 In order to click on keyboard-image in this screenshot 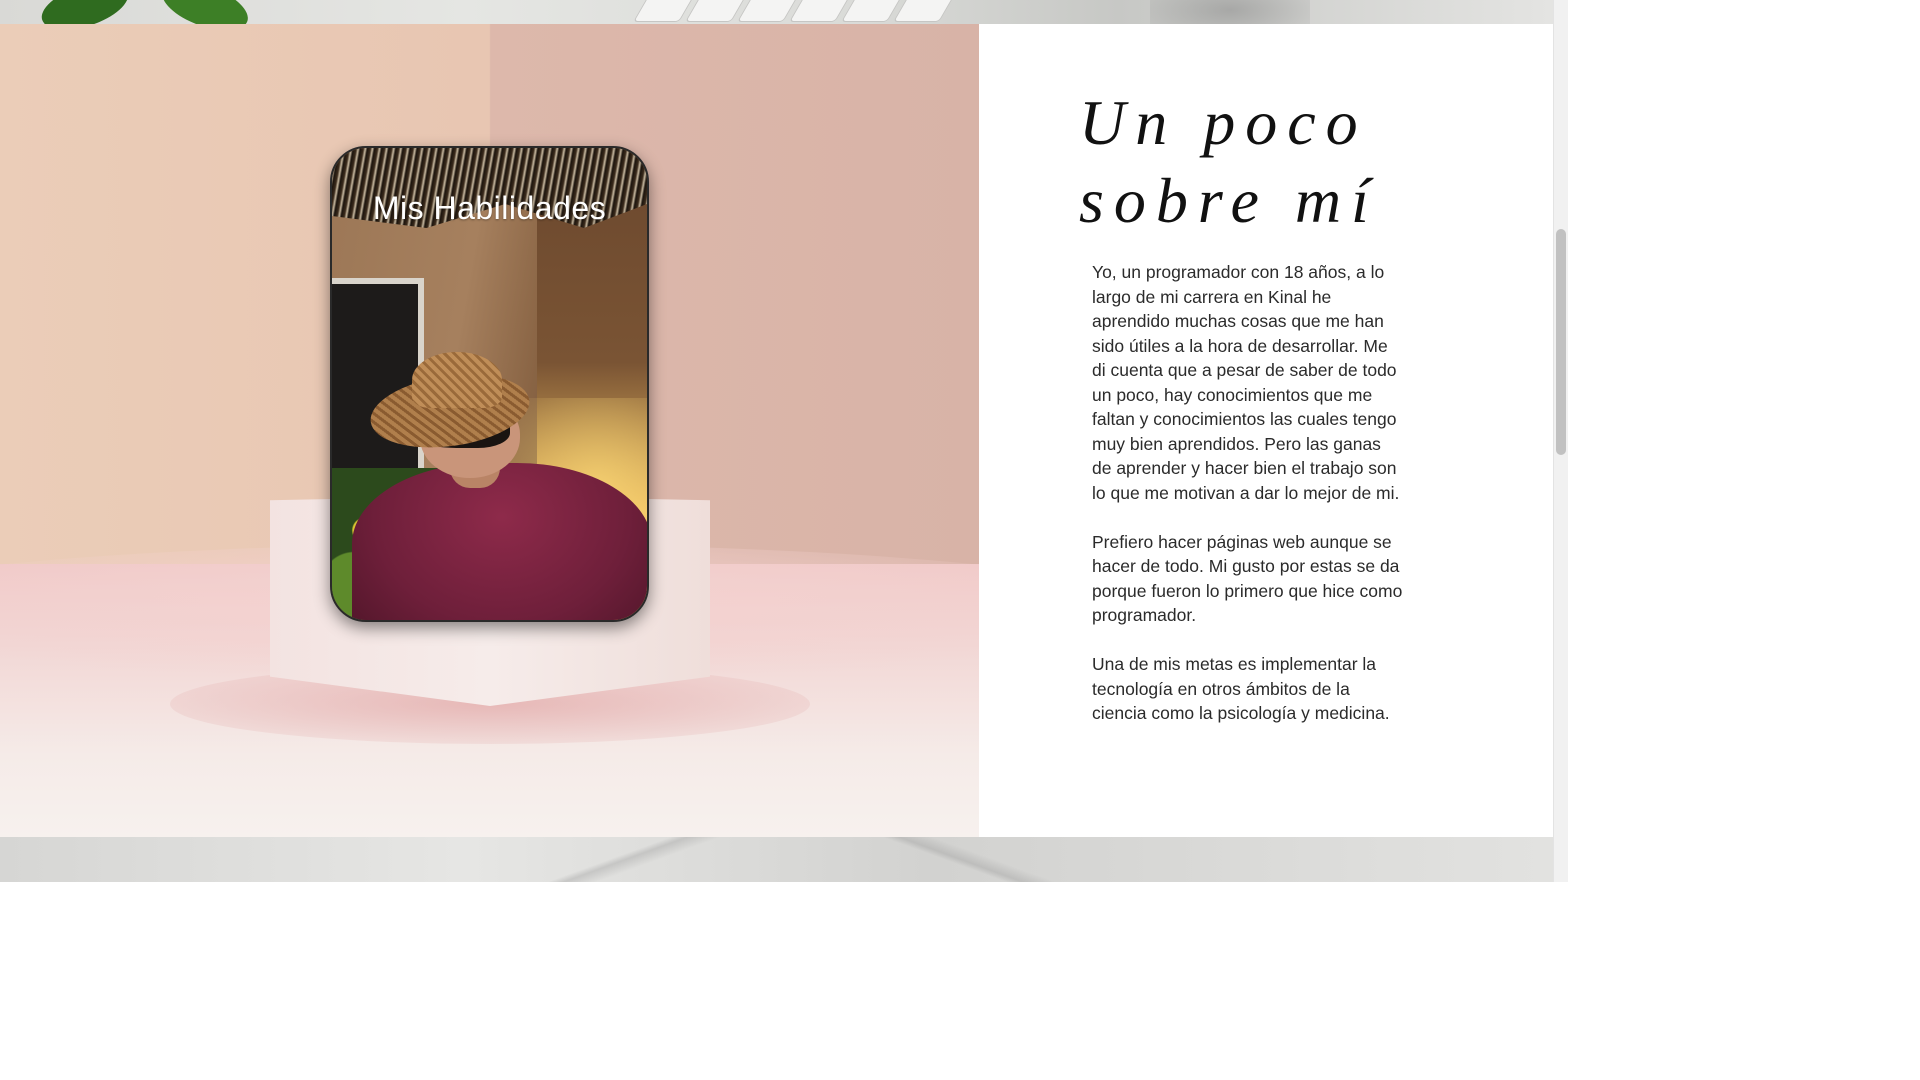, I will do `click(805, 12)`.